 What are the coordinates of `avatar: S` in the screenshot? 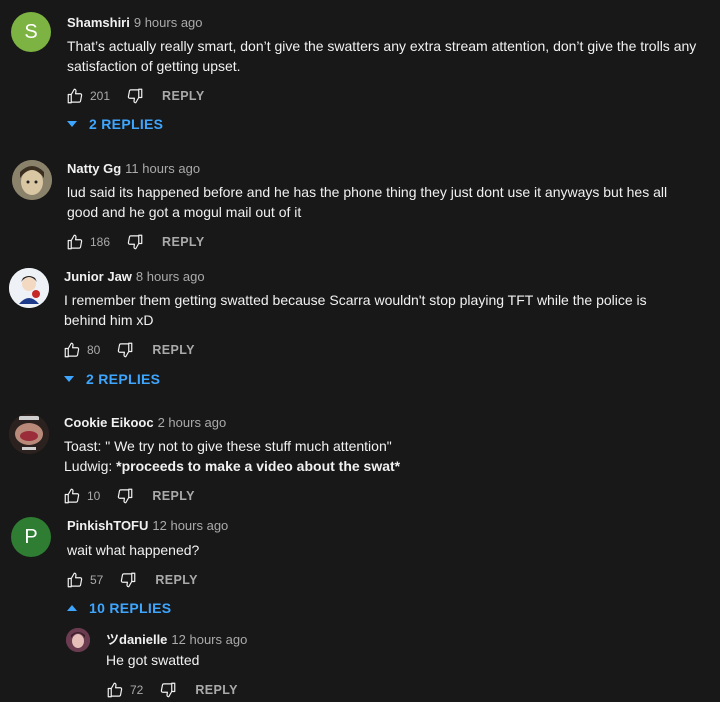 It's located at (31, 32).